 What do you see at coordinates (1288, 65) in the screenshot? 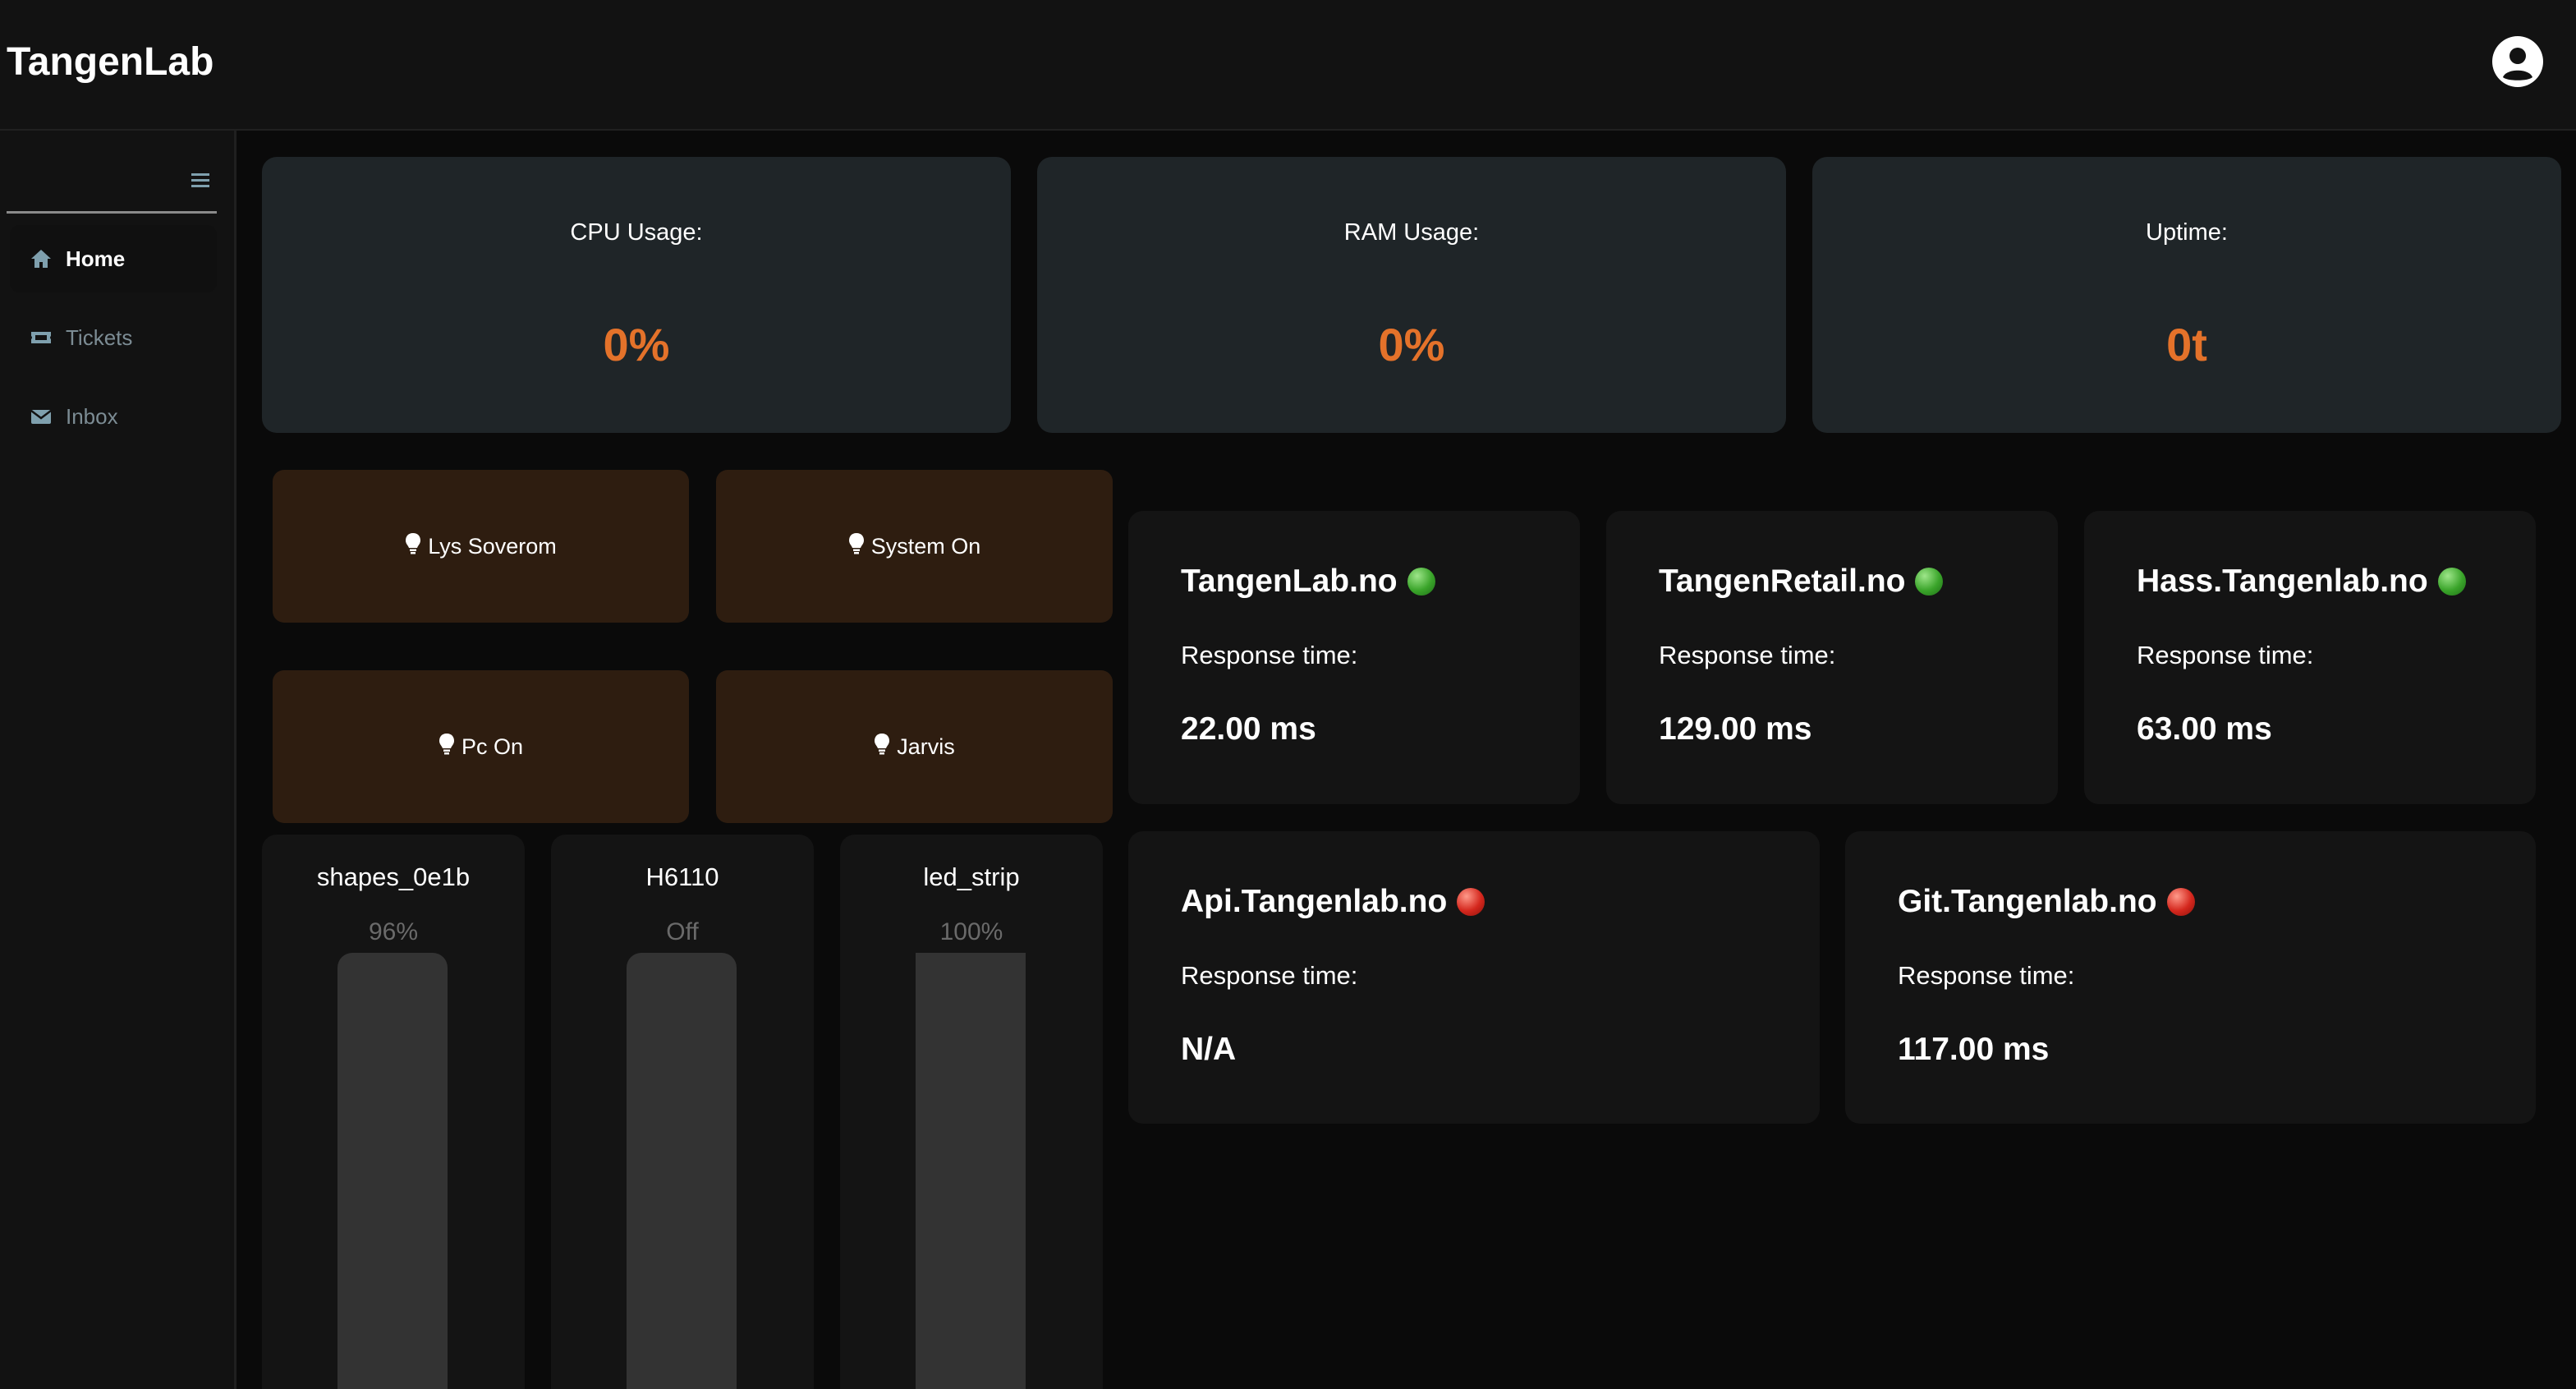
I see `top-bar: TangenLab` at bounding box center [1288, 65].